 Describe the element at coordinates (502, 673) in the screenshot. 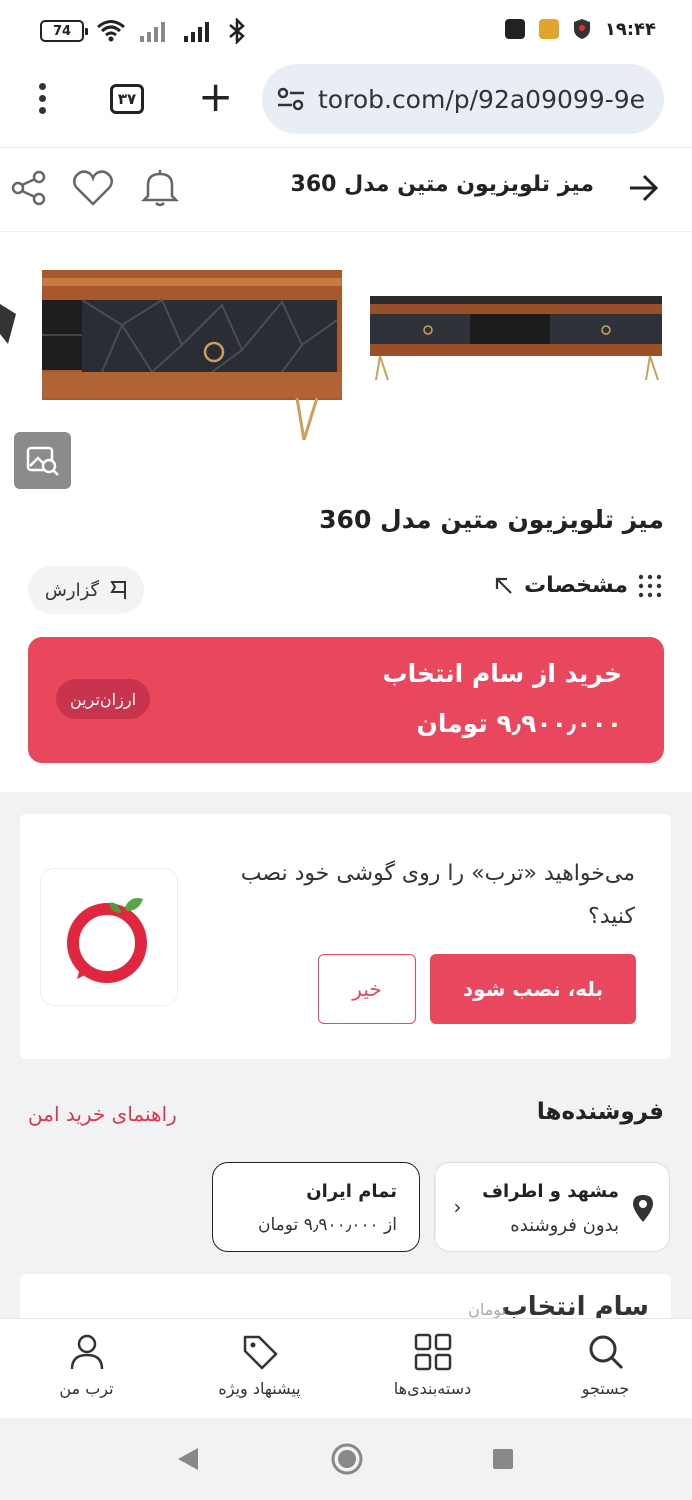

I see `buy-title: خرید از سام انتخاب` at that location.